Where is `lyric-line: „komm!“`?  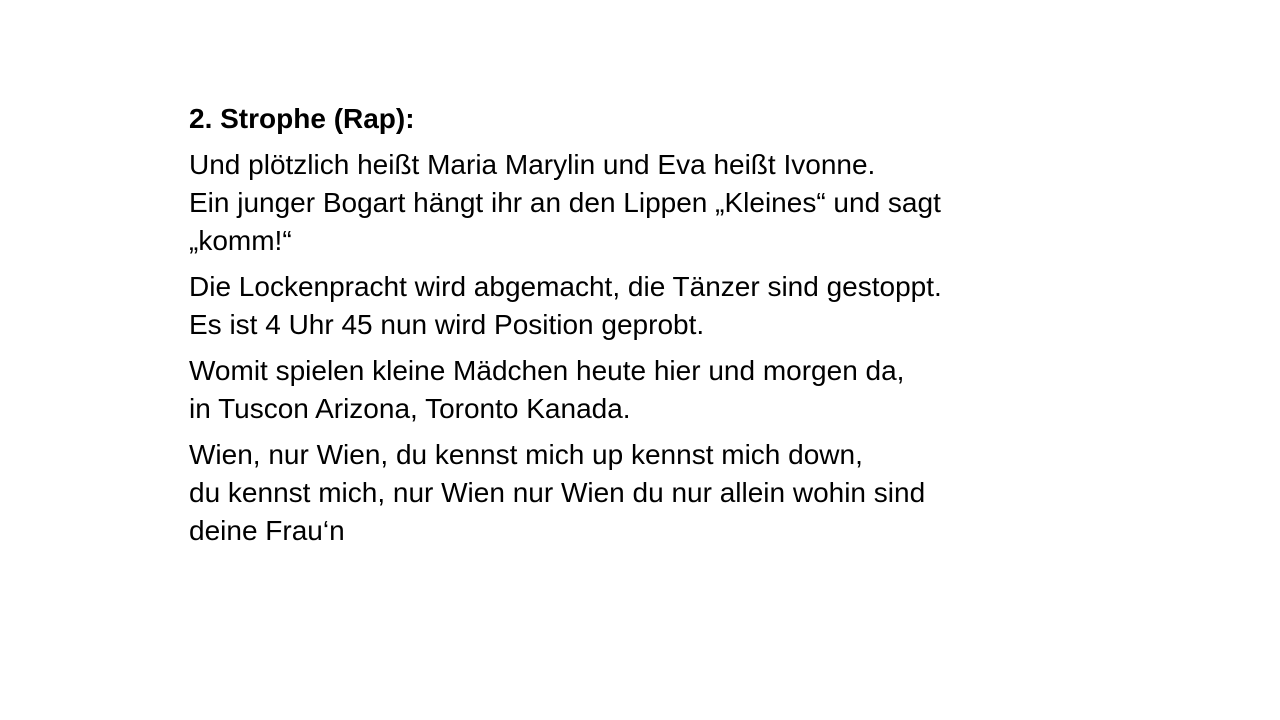
lyric-line: „komm!“ is located at coordinates (240, 240).